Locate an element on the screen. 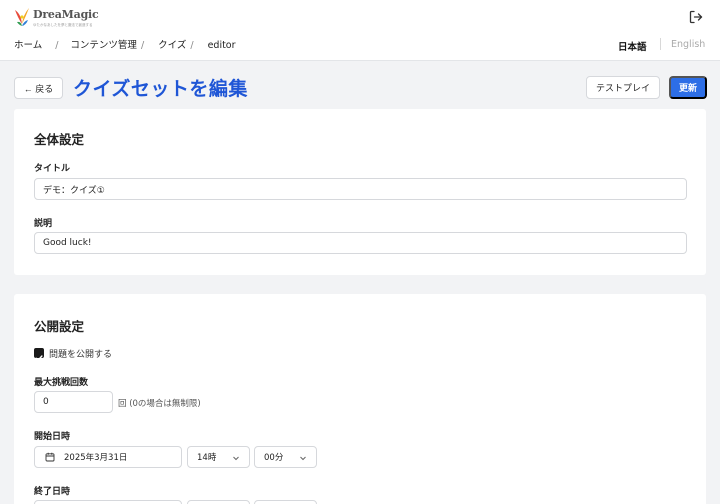 This screenshot has width=720, height=504. start-minute-value: 00分 is located at coordinates (274, 458).